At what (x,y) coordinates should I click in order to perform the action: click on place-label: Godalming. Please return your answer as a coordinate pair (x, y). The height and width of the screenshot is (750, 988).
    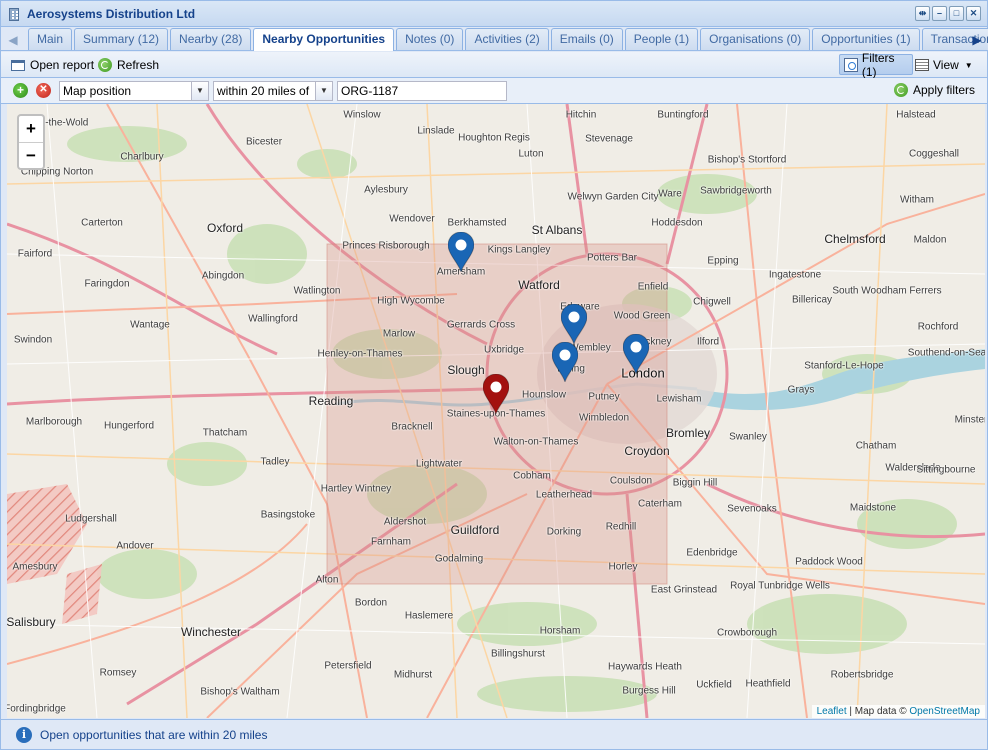
    Looking at the image, I should click on (459, 559).